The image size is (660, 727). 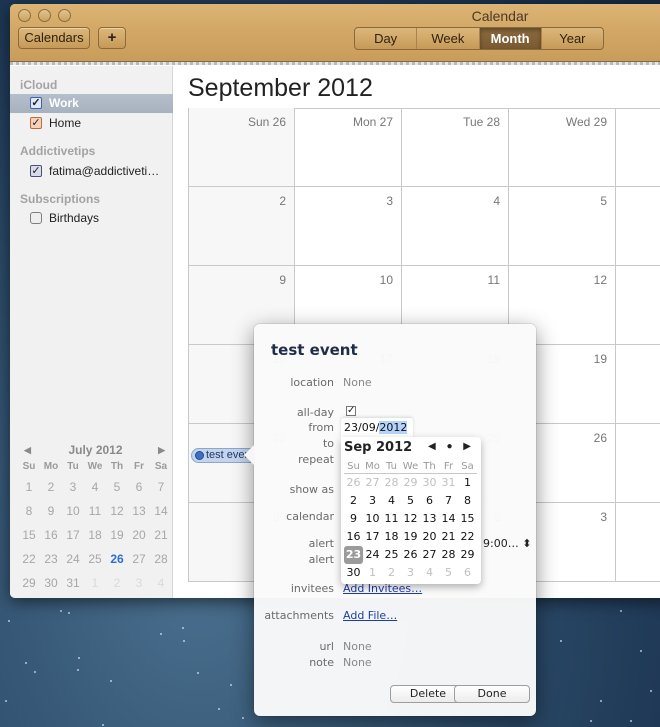 I want to click on date-picker-day: 30, so click(x=429, y=483).